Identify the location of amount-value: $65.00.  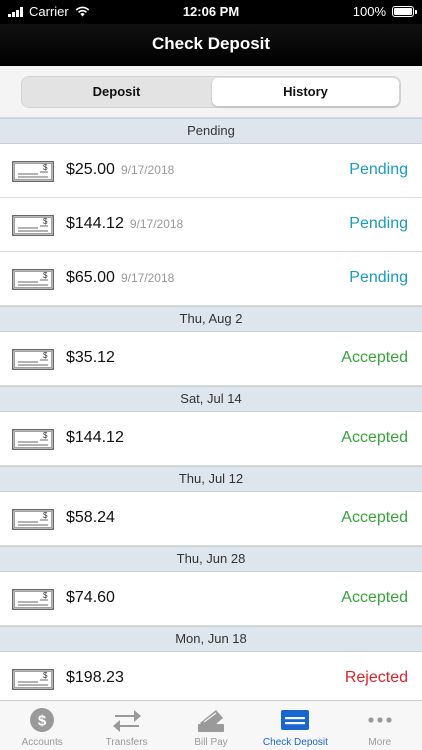
(90, 277).